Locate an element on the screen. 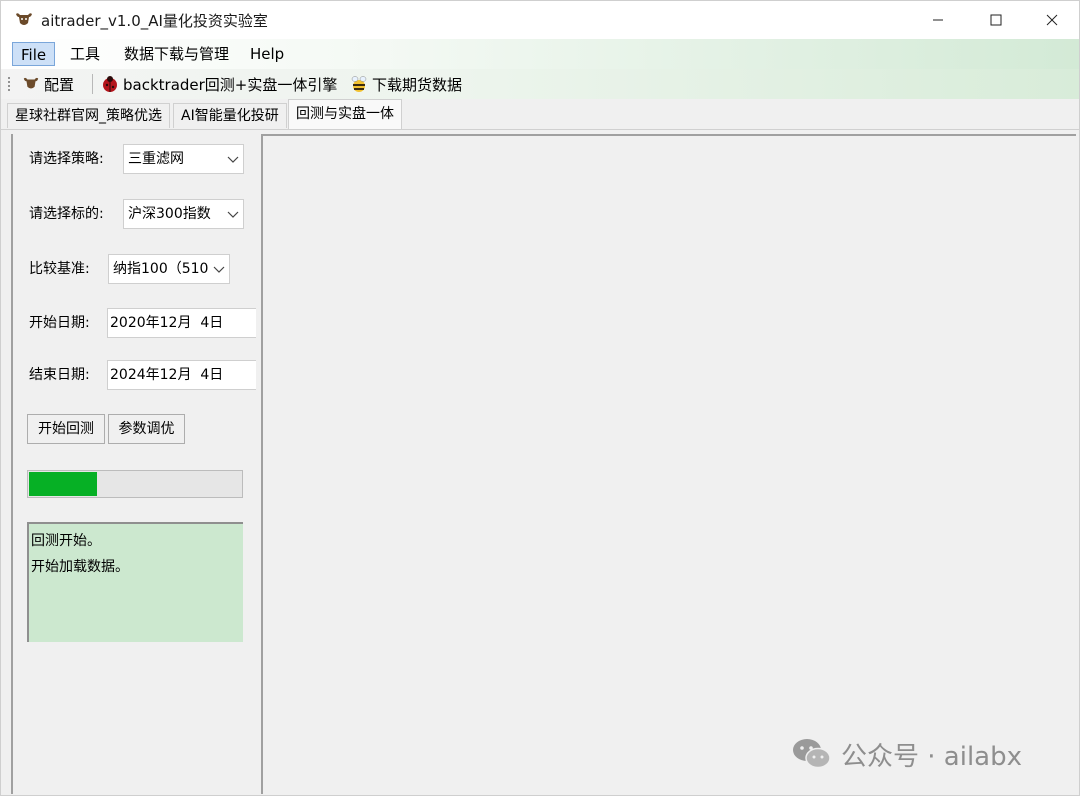 This screenshot has width=1080, height=796. wechat-icon is located at coordinates (812, 754).